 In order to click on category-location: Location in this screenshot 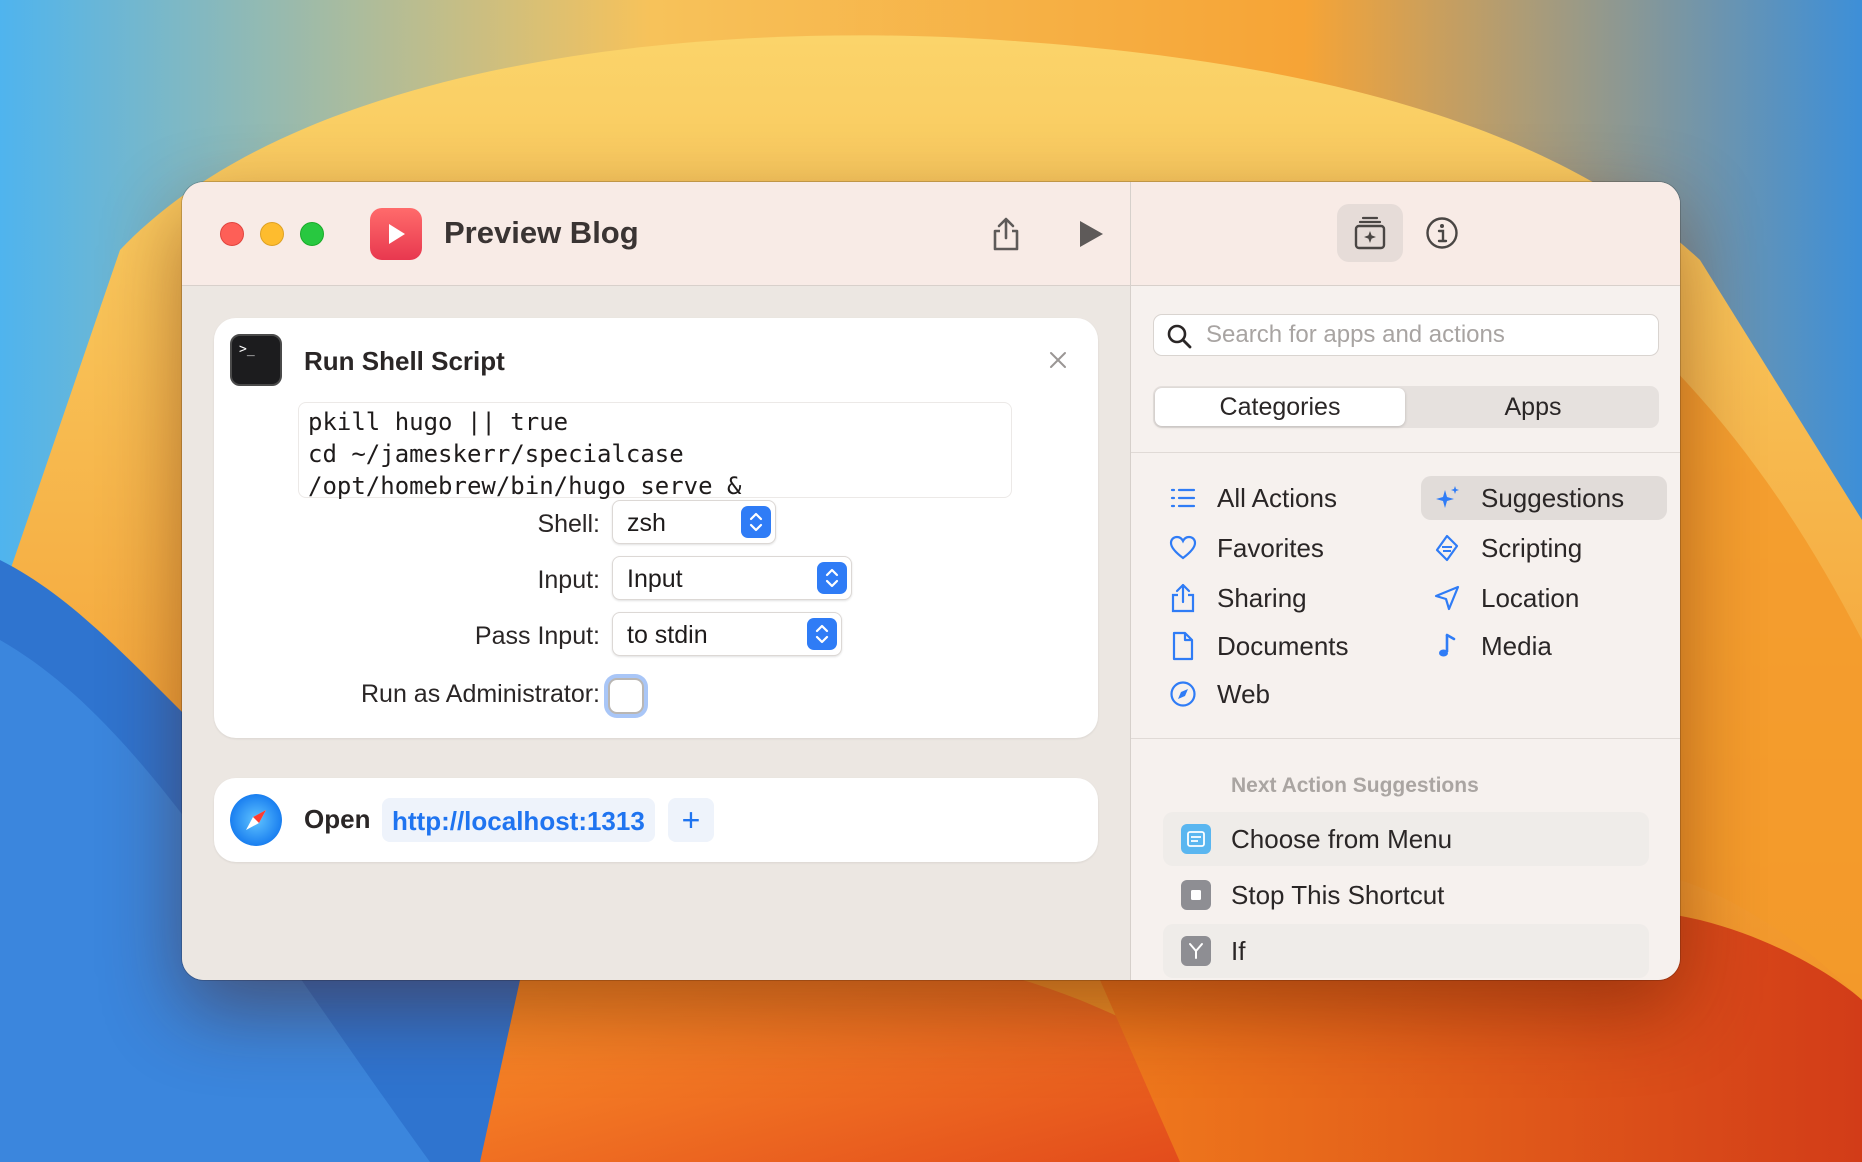, I will do `click(1544, 598)`.